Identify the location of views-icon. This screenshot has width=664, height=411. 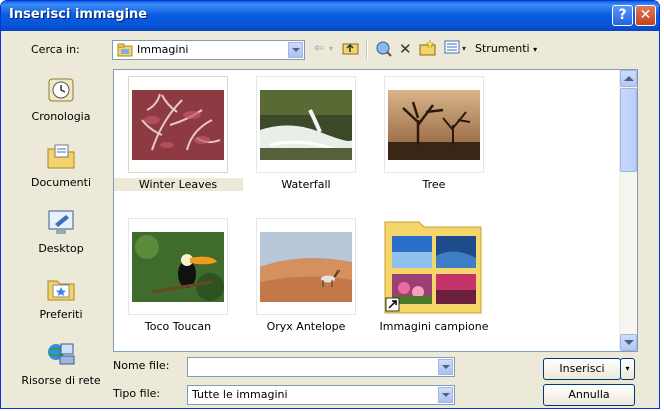
(452, 49).